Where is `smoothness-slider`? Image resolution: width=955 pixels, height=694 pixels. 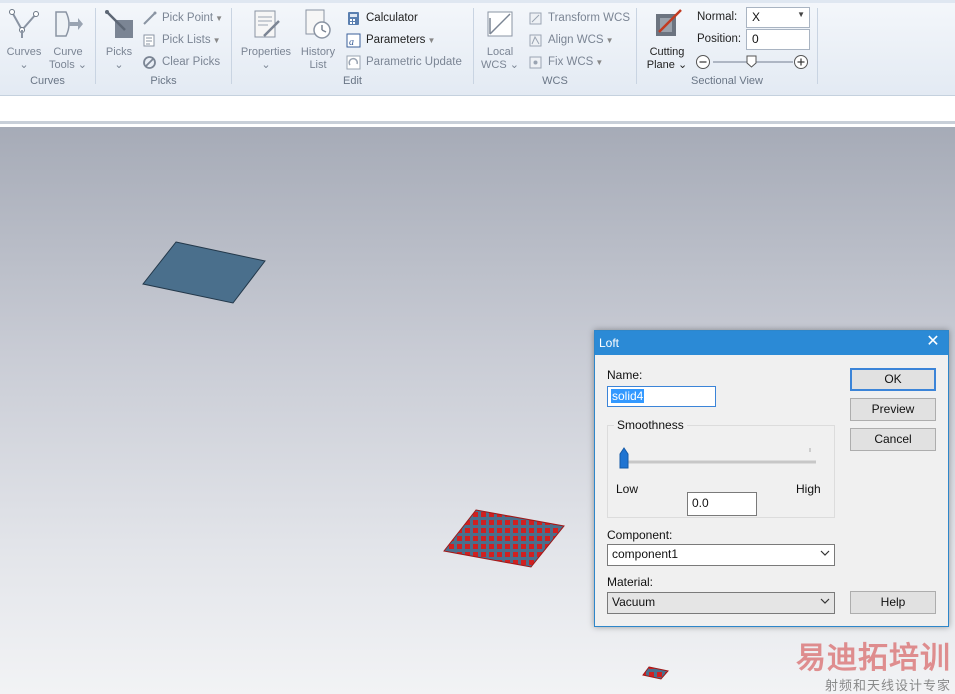
smoothness-slider is located at coordinates (723, 457).